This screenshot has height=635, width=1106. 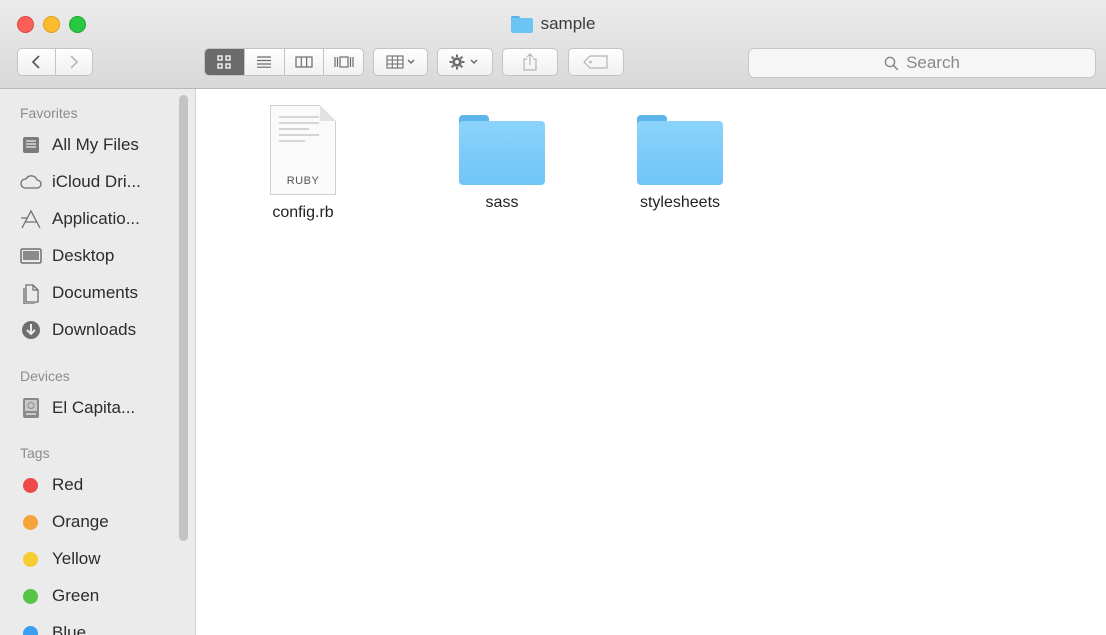 What do you see at coordinates (303, 181) in the screenshot?
I see `file-extension-label: RUBY` at bounding box center [303, 181].